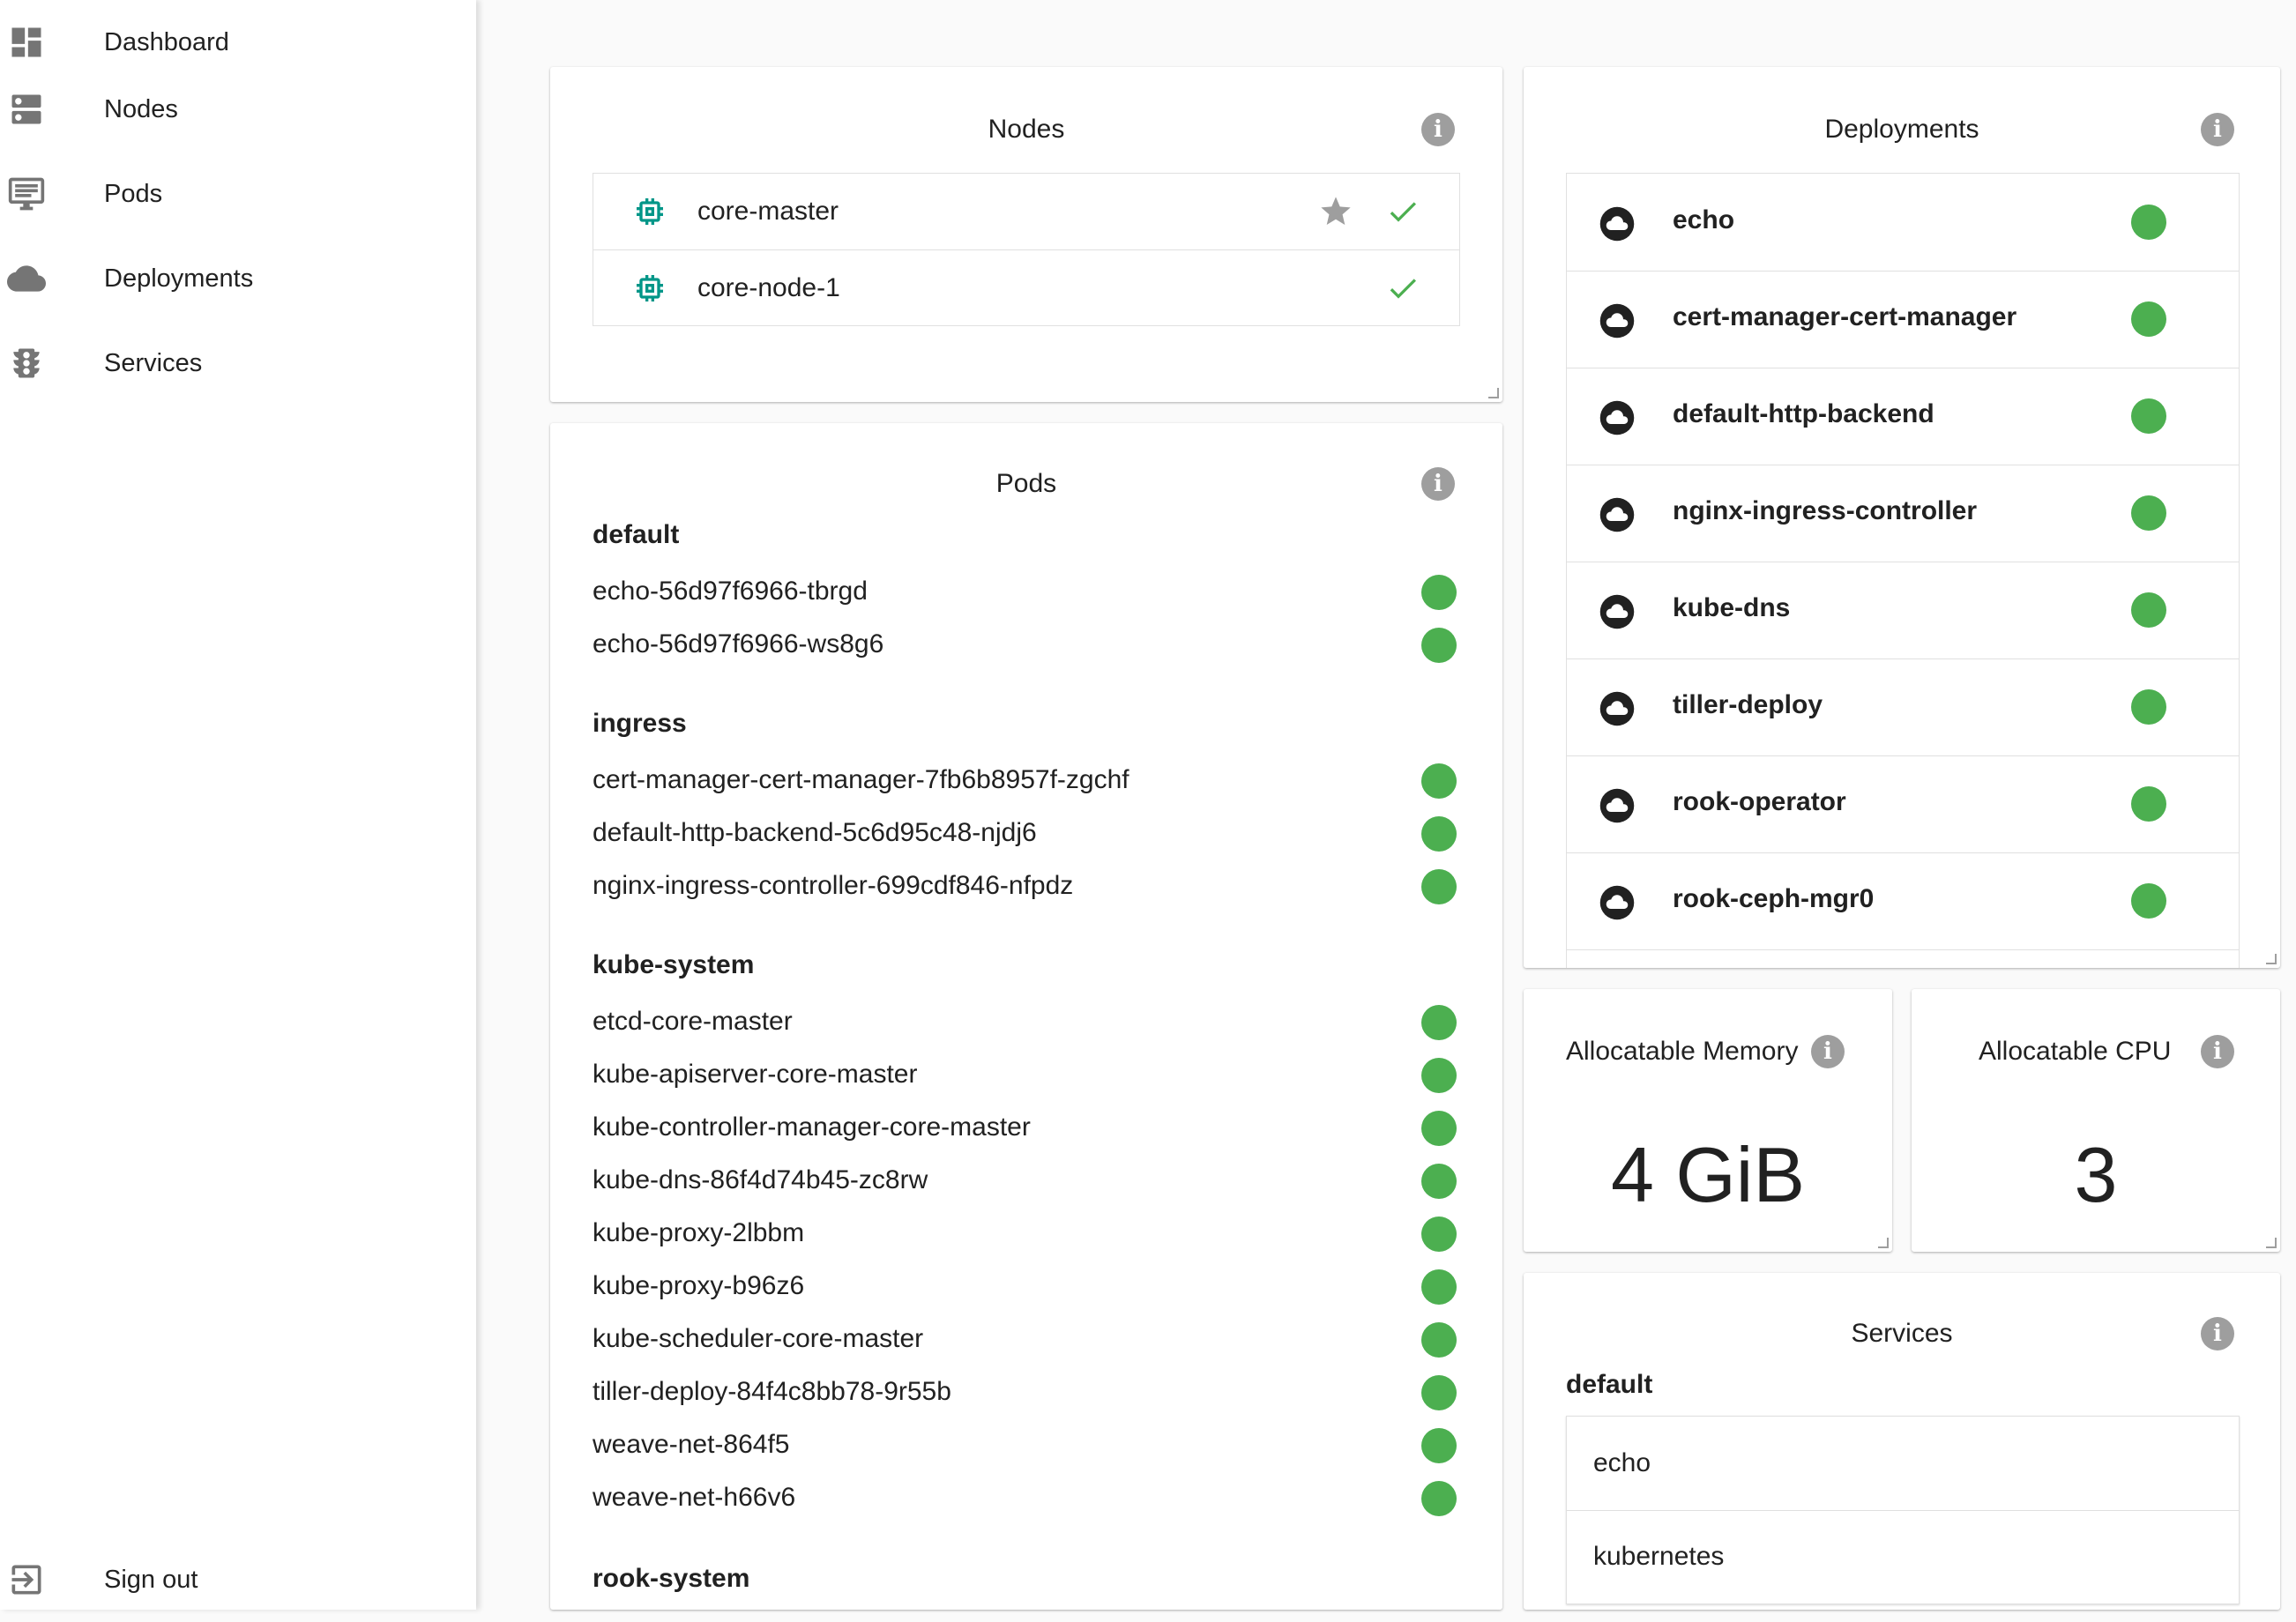 Image resolution: width=2296 pixels, height=1622 pixels. I want to click on services-list: echo kubernetes, so click(1903, 1510).